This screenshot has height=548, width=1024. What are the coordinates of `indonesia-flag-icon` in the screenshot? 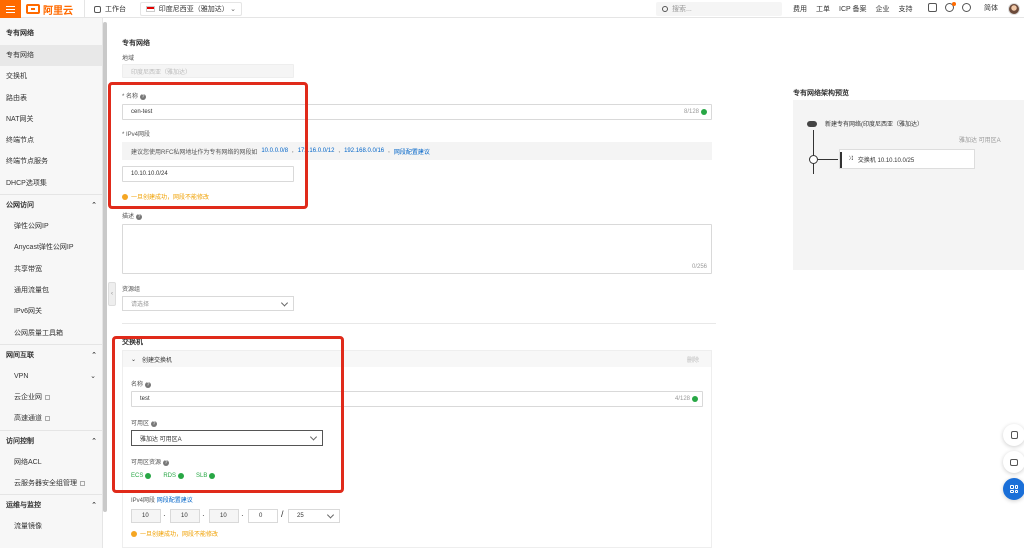 It's located at (150, 9).